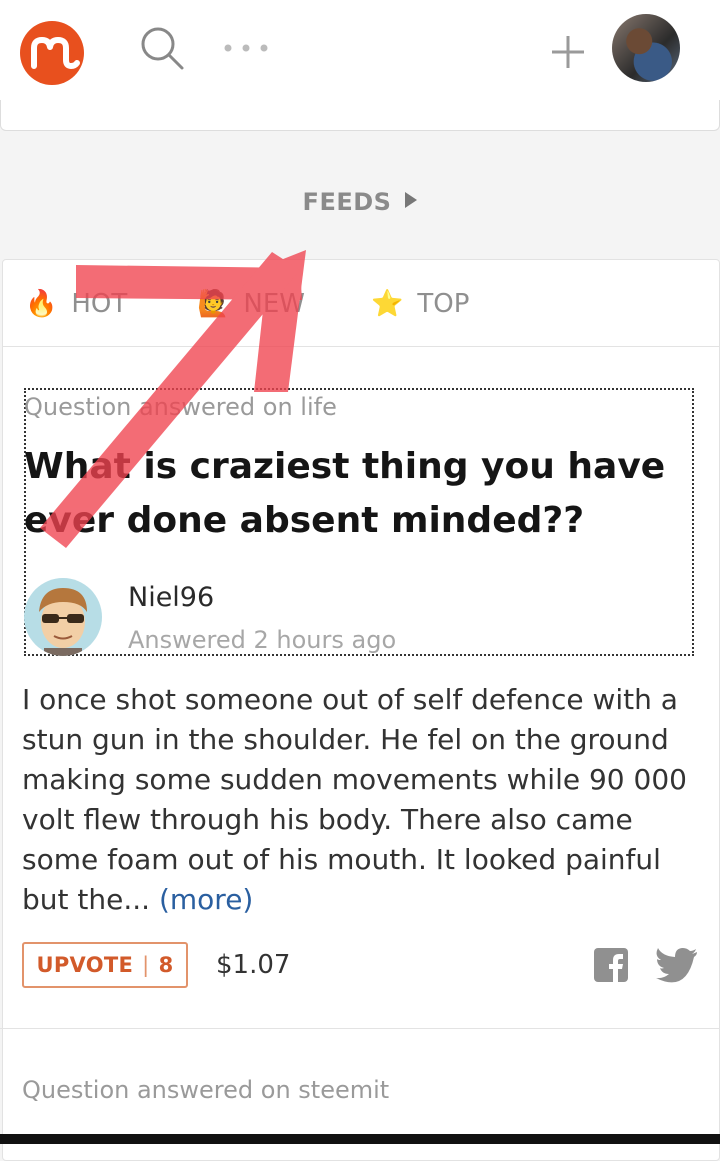  What do you see at coordinates (162, 48) in the screenshot?
I see `search-icon` at bounding box center [162, 48].